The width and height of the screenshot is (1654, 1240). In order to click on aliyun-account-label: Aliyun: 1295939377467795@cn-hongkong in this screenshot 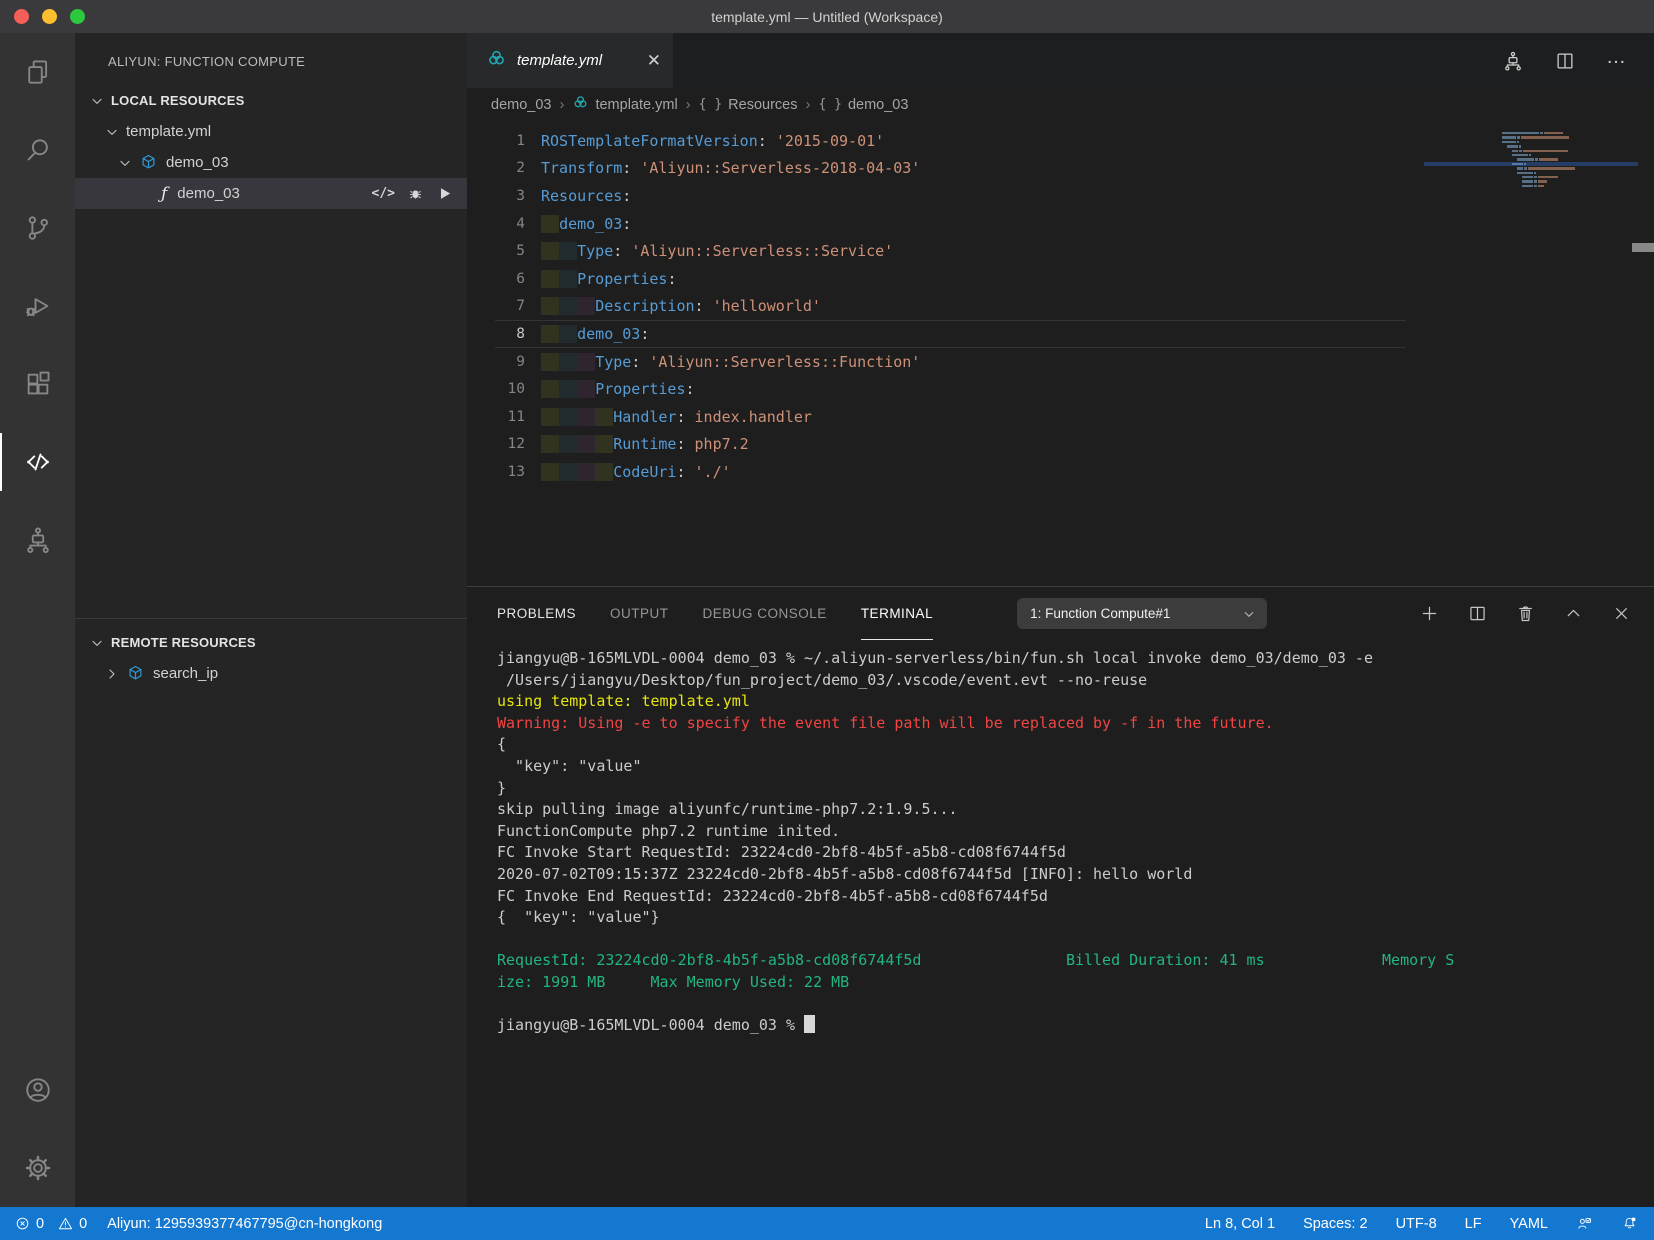, I will do `click(245, 1223)`.